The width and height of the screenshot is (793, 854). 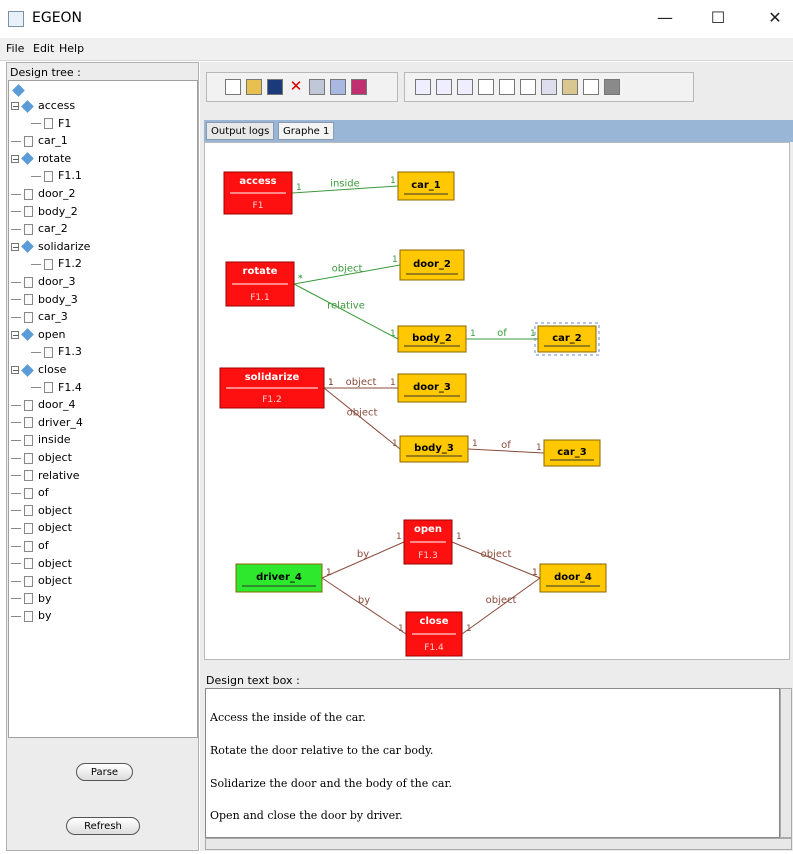 What do you see at coordinates (612, 87) in the screenshot?
I see `trash-icon` at bounding box center [612, 87].